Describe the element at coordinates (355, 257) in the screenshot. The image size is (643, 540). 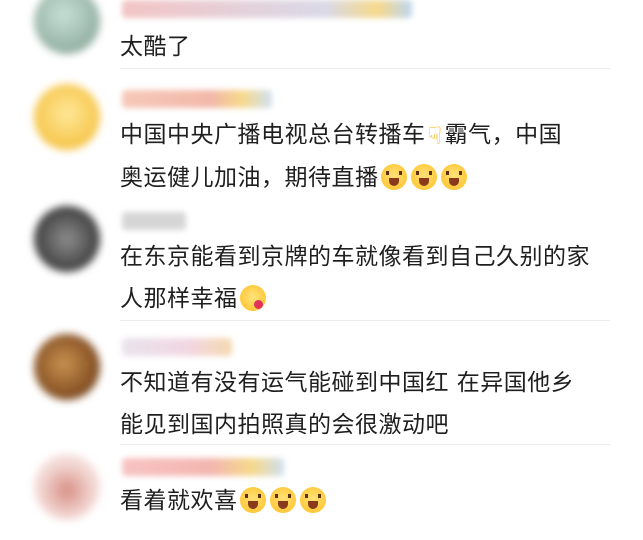
I see `comment-text-line: 在东京能看到京牌的车就像看到自己久别的家` at that location.